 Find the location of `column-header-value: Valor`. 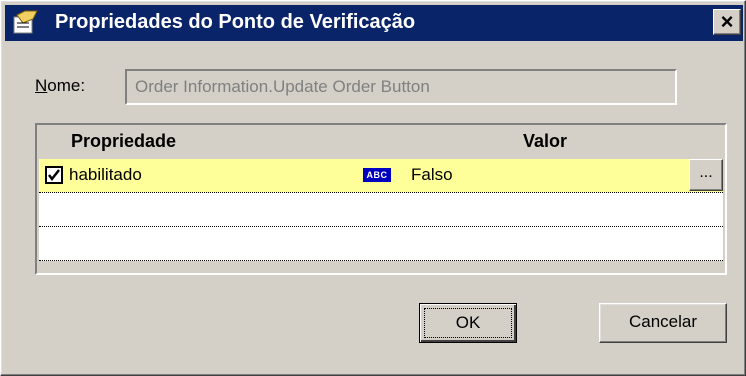

column-header-value: Valor is located at coordinates (545, 141).